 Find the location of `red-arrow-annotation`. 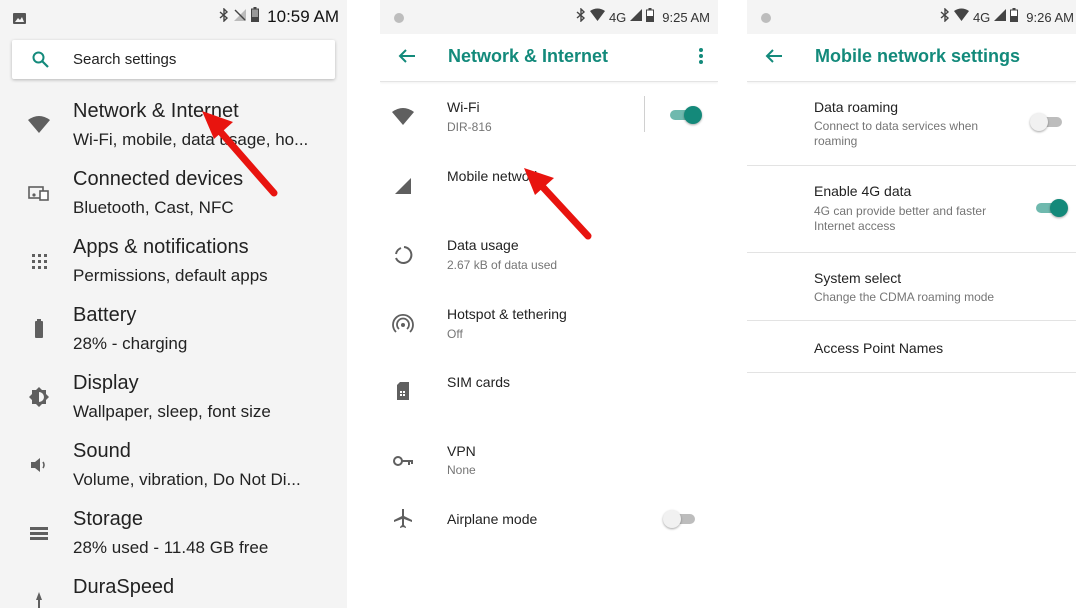

red-arrow-annotation is located at coordinates (558, 204).